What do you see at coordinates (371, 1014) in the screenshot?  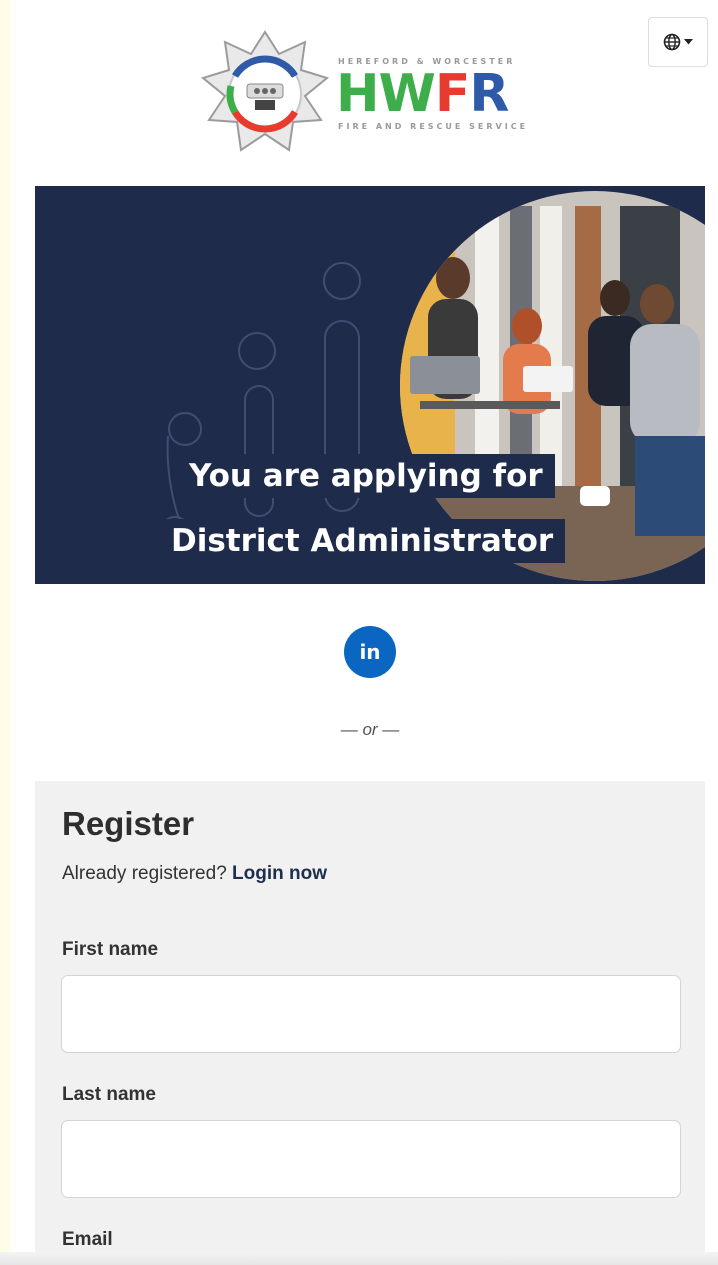 I see `first-name-input` at bounding box center [371, 1014].